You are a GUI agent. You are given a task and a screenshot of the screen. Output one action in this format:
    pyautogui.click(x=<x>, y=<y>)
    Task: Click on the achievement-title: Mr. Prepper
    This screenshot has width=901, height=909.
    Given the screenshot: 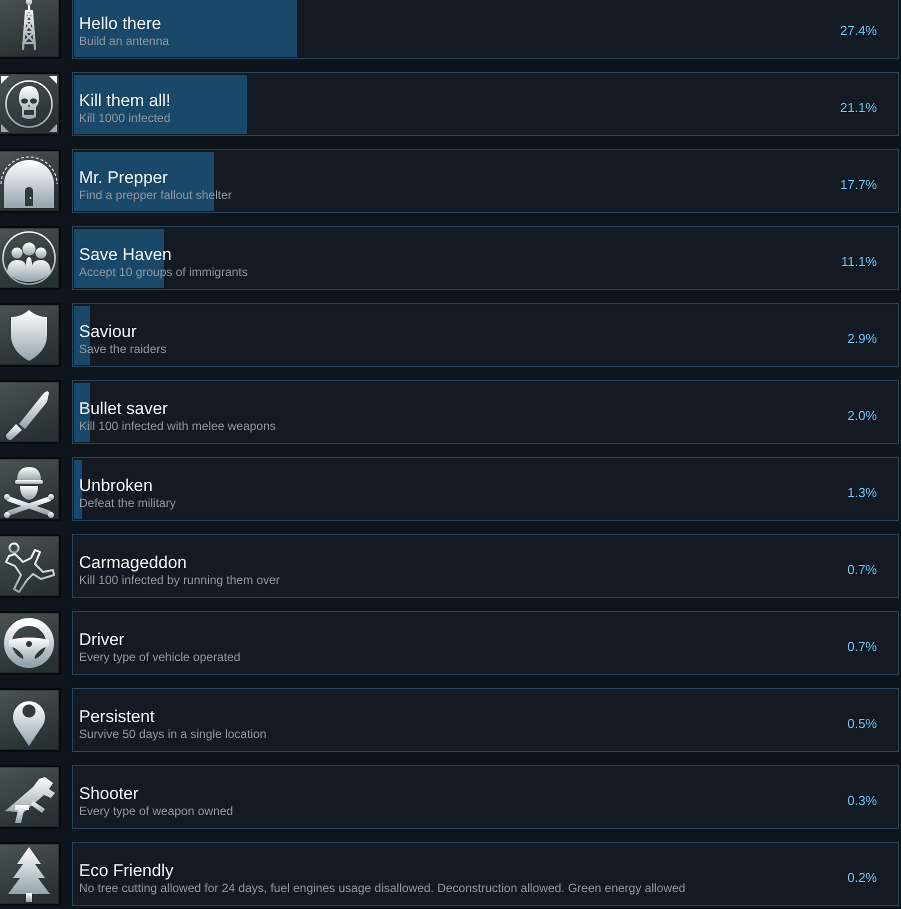 What is the action you would take?
    pyautogui.click(x=123, y=178)
    